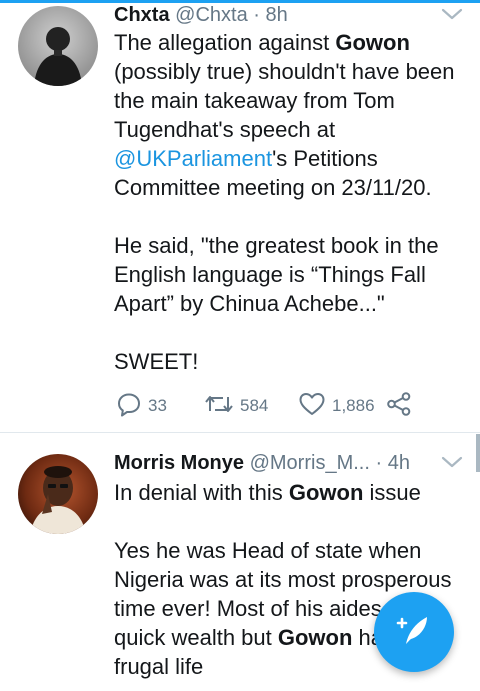 The image size is (480, 691). I want to click on text-line: Tugendhat's speech at, so click(289, 129).